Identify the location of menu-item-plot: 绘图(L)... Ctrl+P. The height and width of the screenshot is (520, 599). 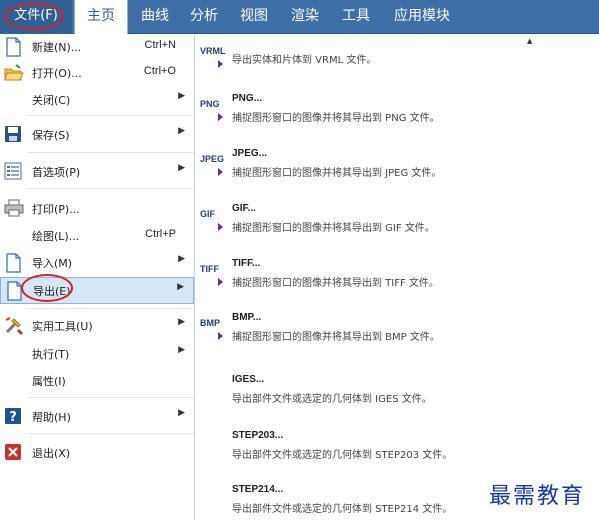
(97, 236).